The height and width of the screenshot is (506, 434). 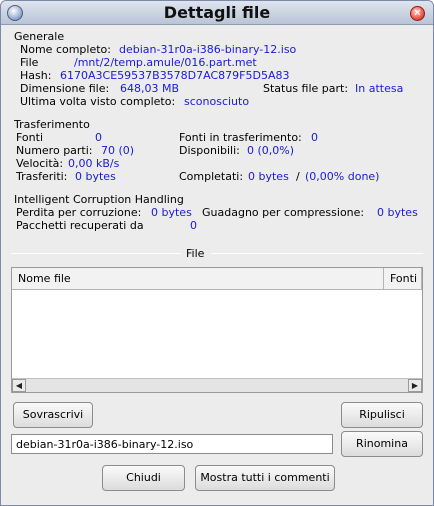 I want to click on window-title: Dettagli file, so click(x=217, y=12).